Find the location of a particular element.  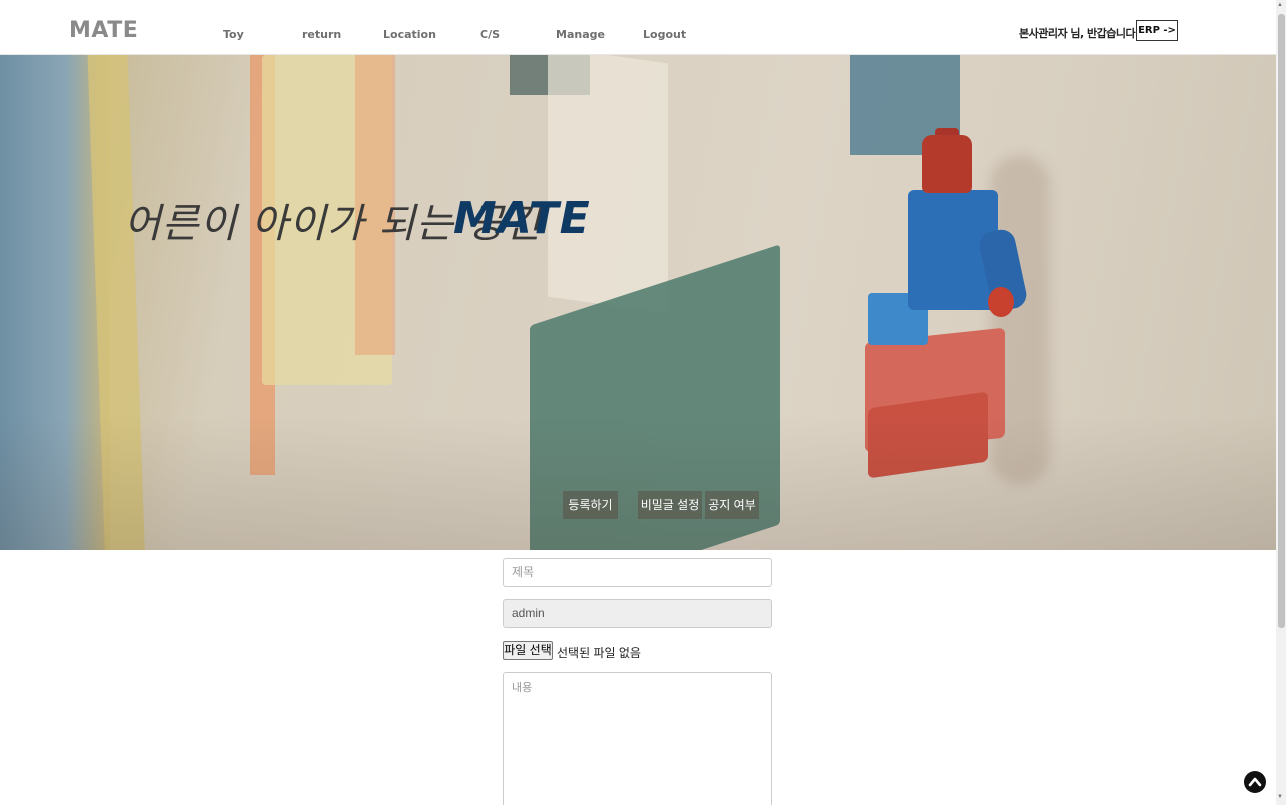

nav-cs: C/S is located at coordinates (490, 34).